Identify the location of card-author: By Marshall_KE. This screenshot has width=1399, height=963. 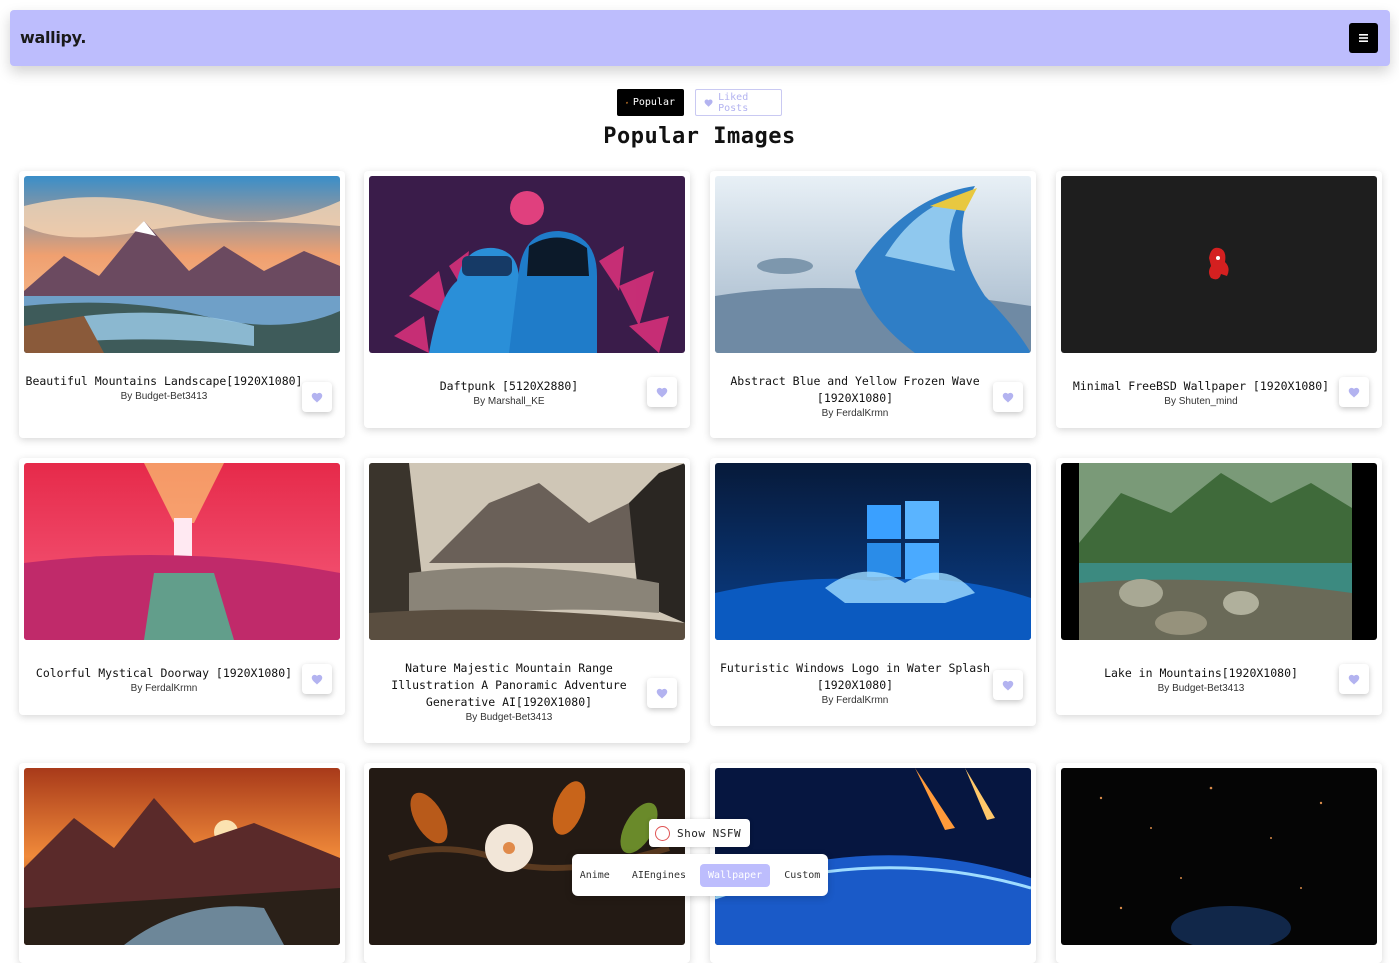
(509, 401).